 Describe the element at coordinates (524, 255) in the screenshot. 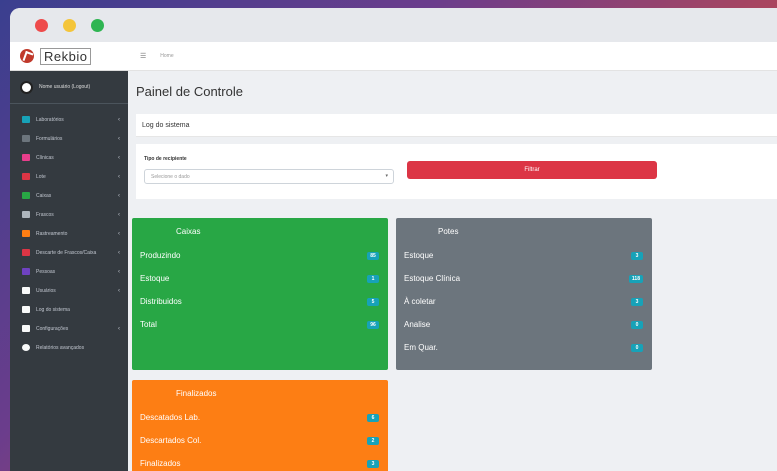

I see `list-item: Estoque 3` at that location.